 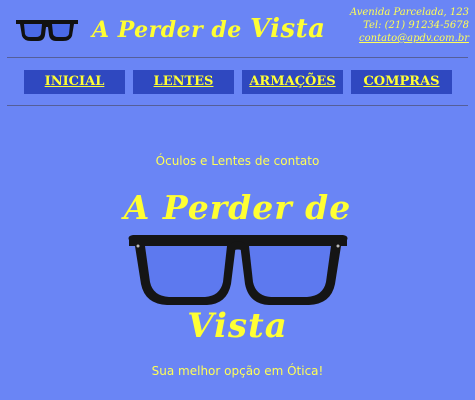 What do you see at coordinates (237, 326) in the screenshot?
I see `hero-title-line2: Vista` at bounding box center [237, 326].